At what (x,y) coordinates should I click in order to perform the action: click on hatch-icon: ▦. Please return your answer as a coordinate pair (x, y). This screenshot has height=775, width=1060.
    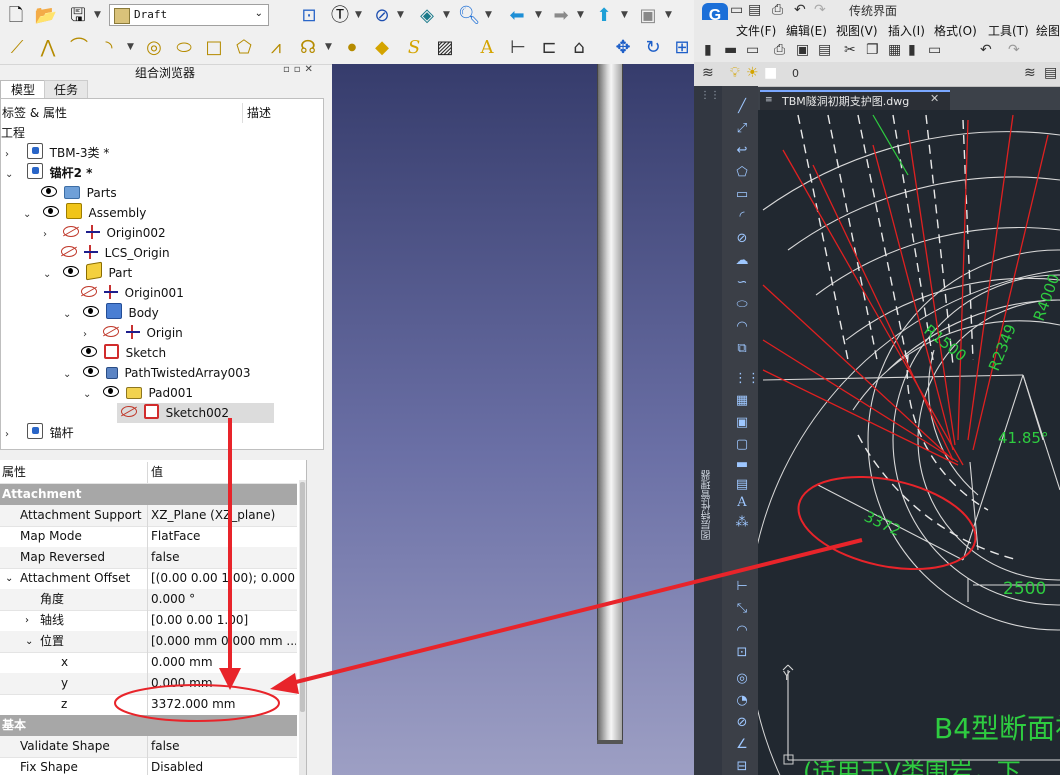
    Looking at the image, I should click on (742, 401).